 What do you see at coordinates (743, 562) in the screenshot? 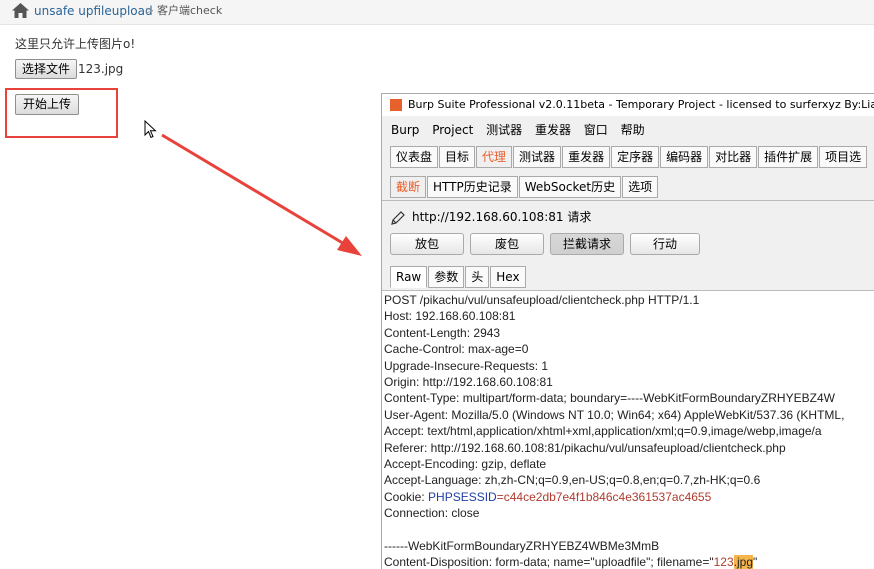
I see `filename-extension-selected: .jpg` at bounding box center [743, 562].